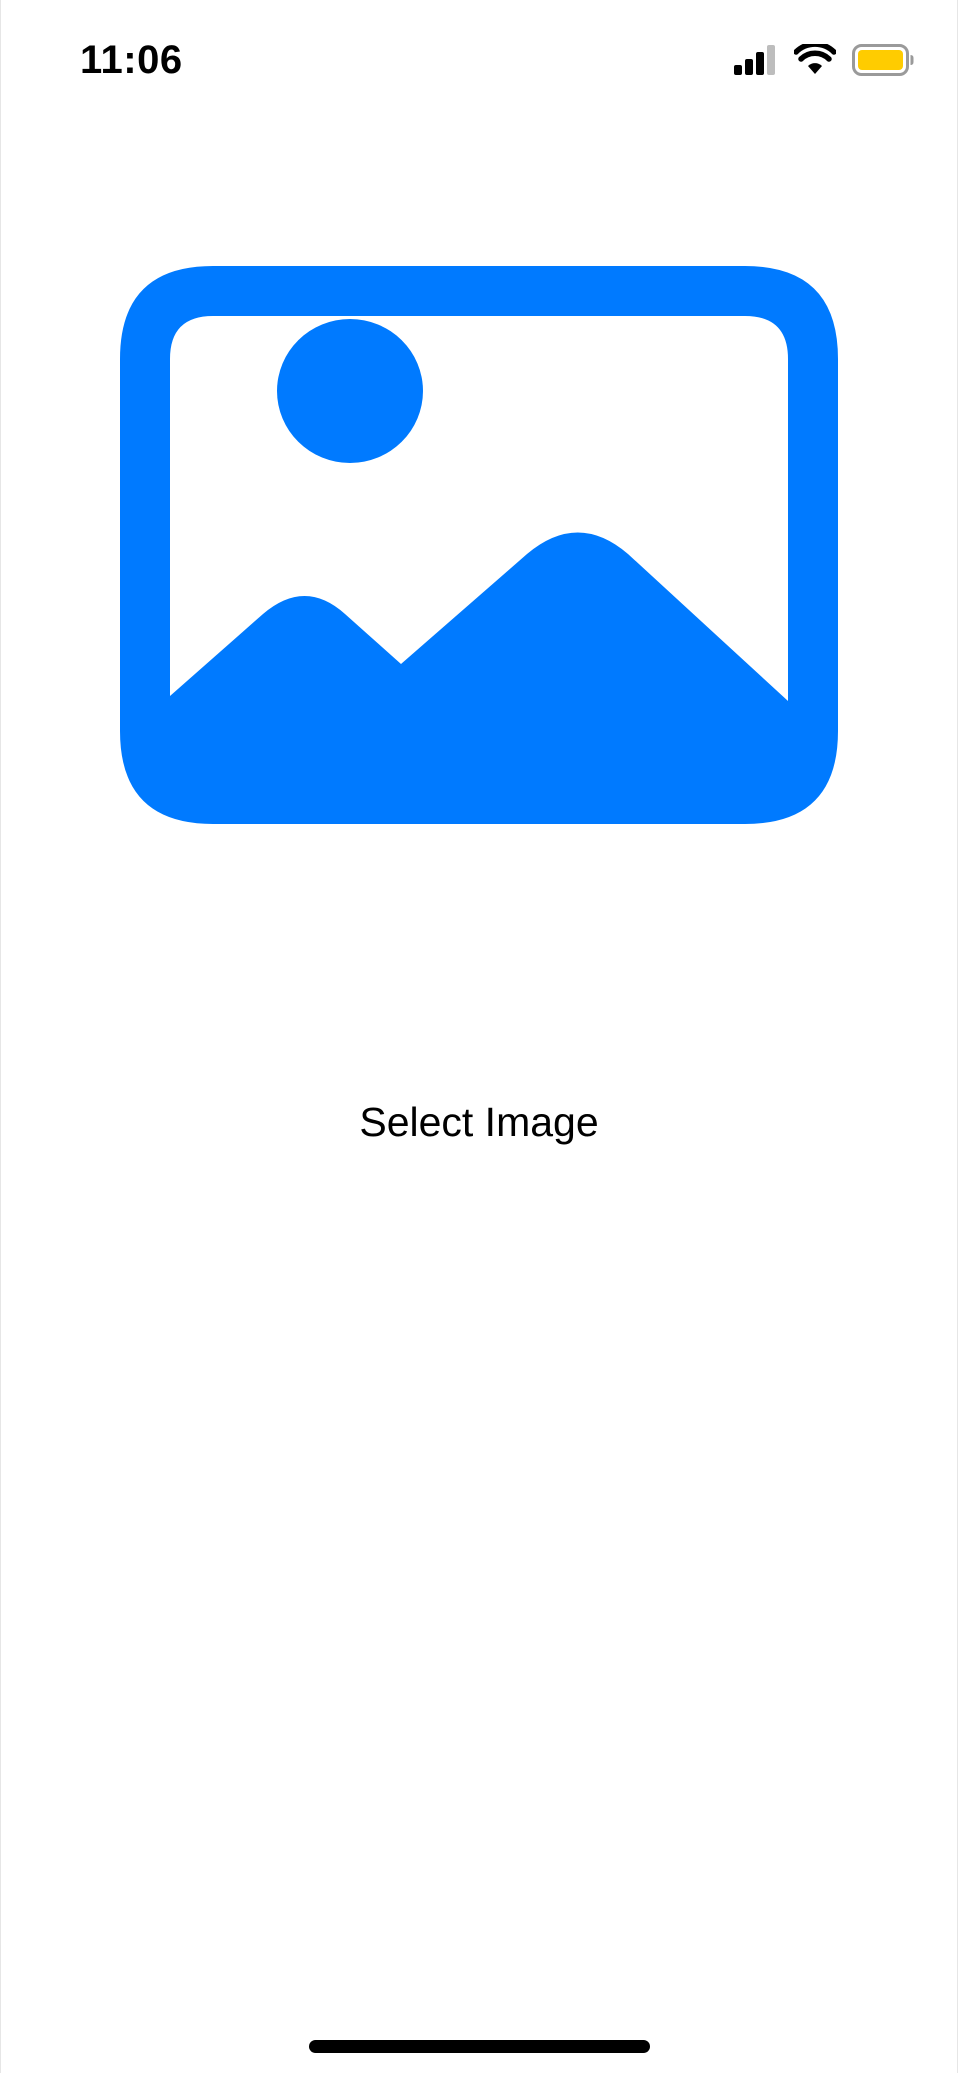 The height and width of the screenshot is (2073, 958). I want to click on cellular-signal-icon, so click(756, 60).